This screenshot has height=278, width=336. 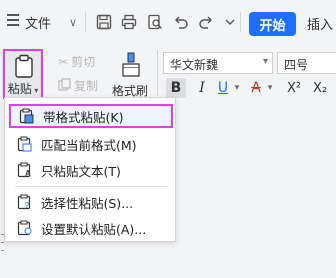 I want to click on match-format-icon, so click(x=25, y=144).